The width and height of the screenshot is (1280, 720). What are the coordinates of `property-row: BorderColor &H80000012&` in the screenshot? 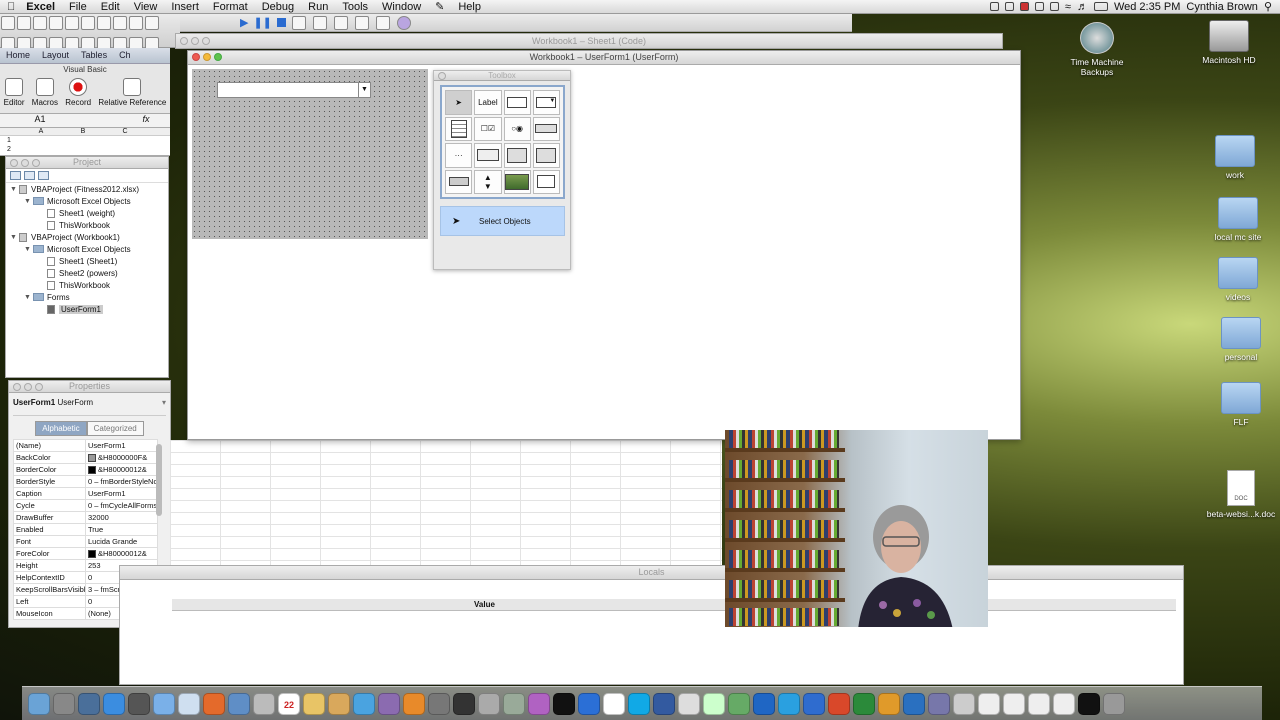 It's located at (85, 469).